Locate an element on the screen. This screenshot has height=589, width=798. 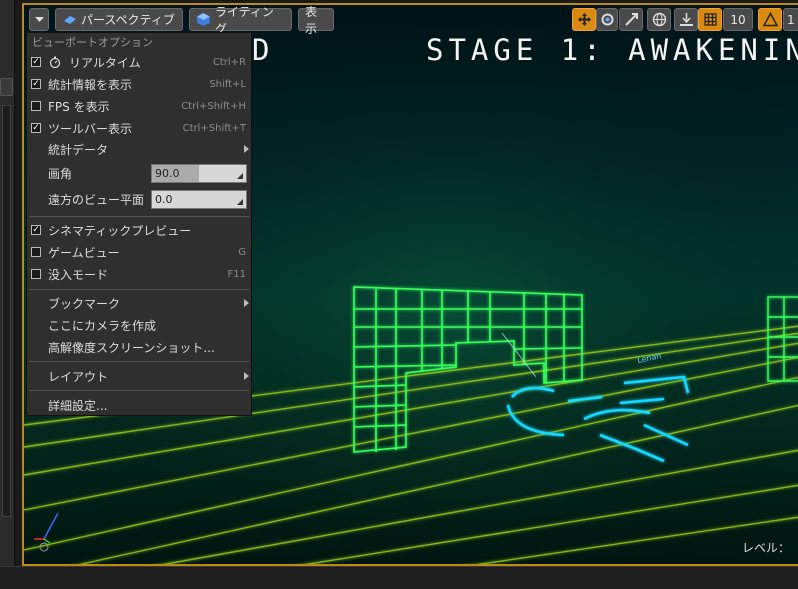
grid-size-dropdown: 10 is located at coordinates (738, 19).